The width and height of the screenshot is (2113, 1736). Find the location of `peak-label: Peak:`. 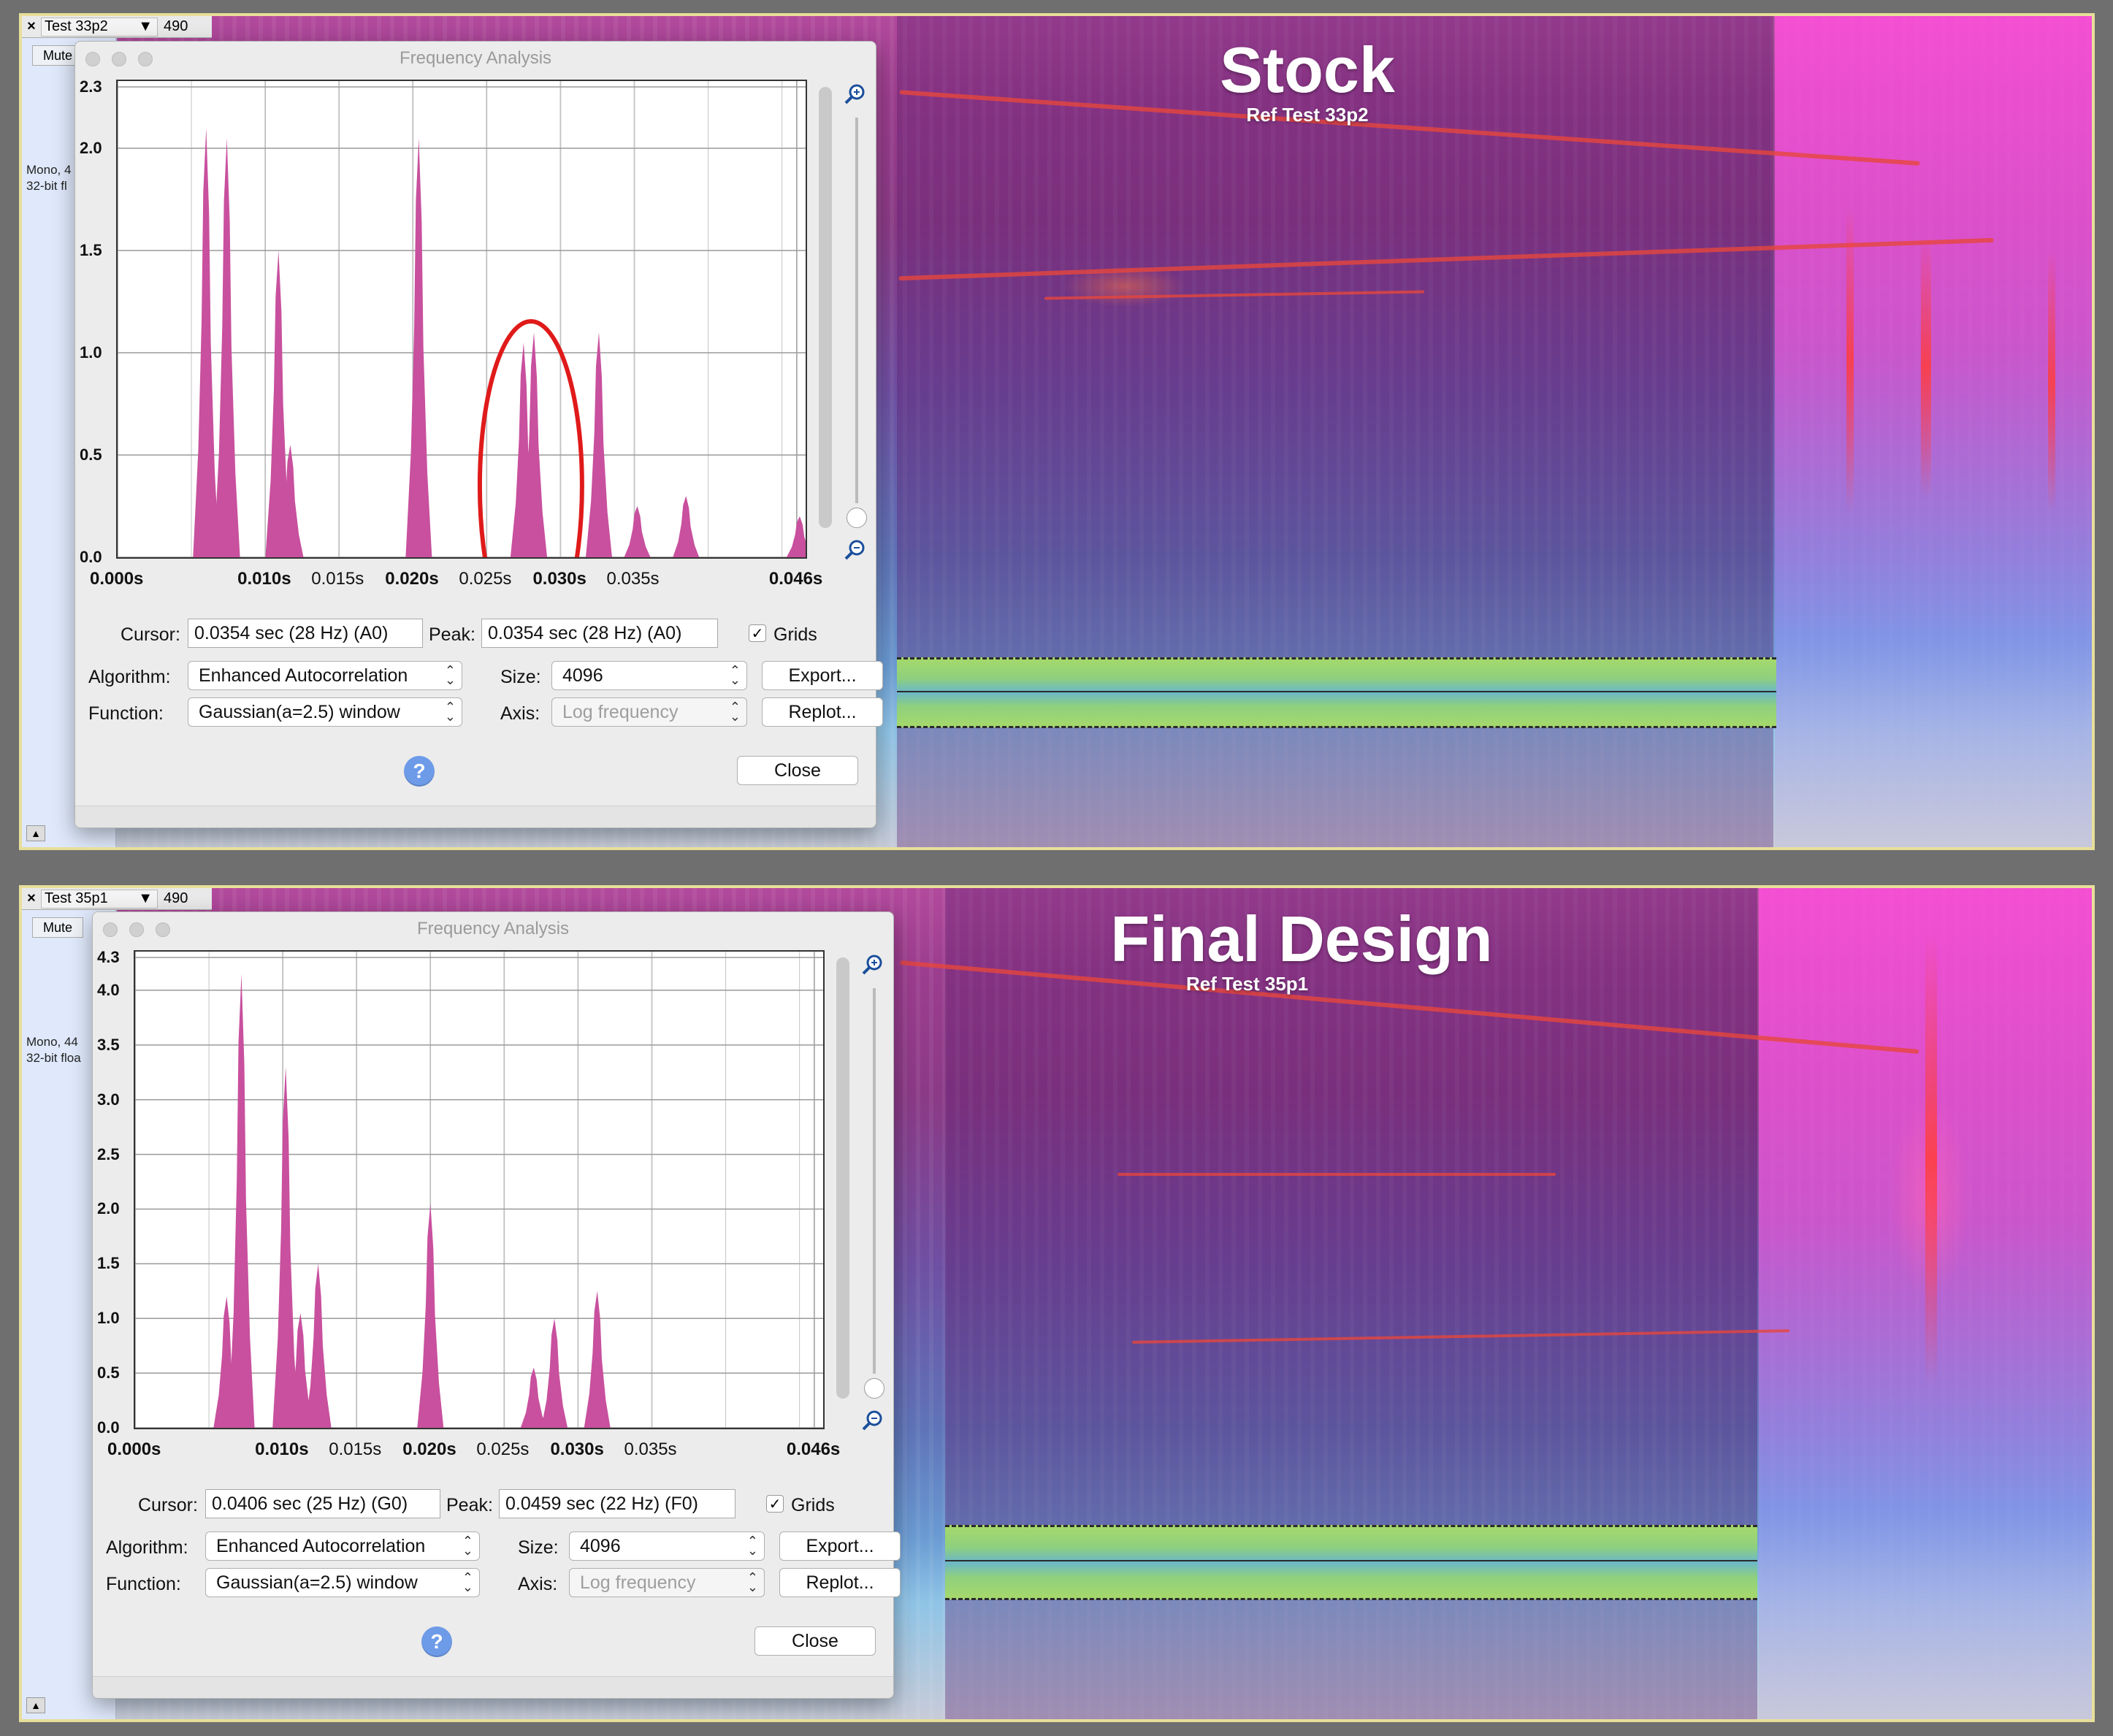

peak-label: Peak: is located at coordinates (469, 1505).